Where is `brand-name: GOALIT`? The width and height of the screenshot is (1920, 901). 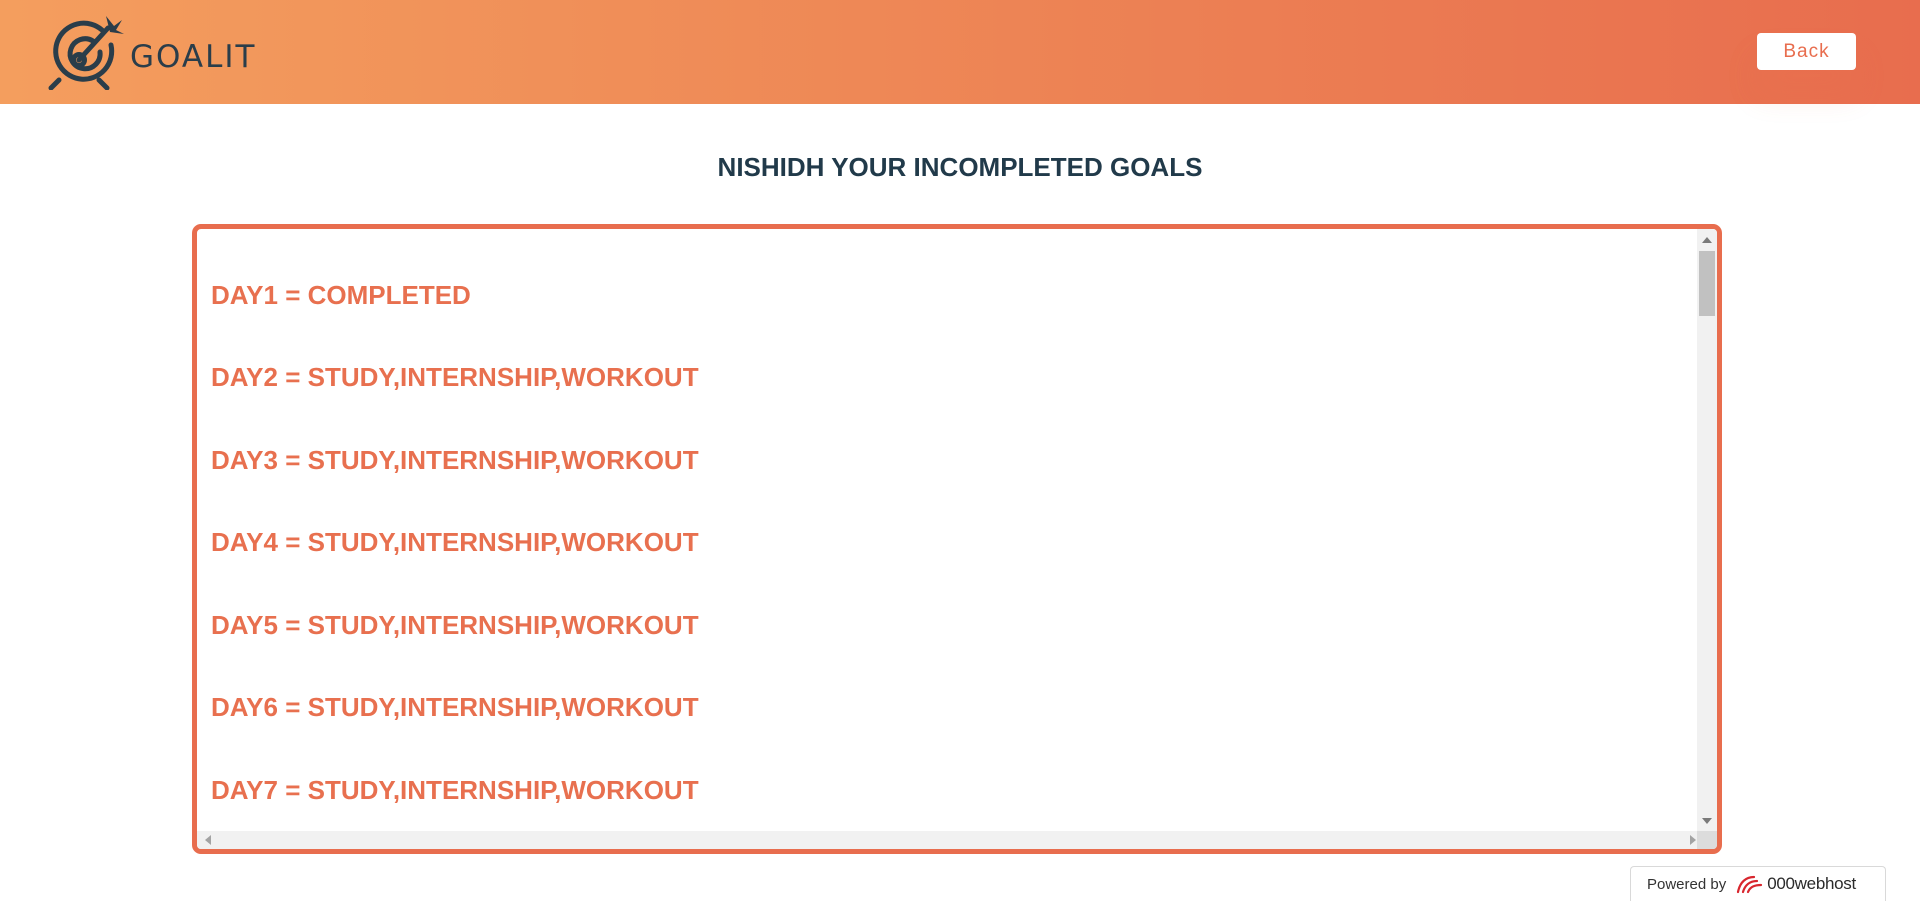 brand-name: GOALIT is located at coordinates (193, 57).